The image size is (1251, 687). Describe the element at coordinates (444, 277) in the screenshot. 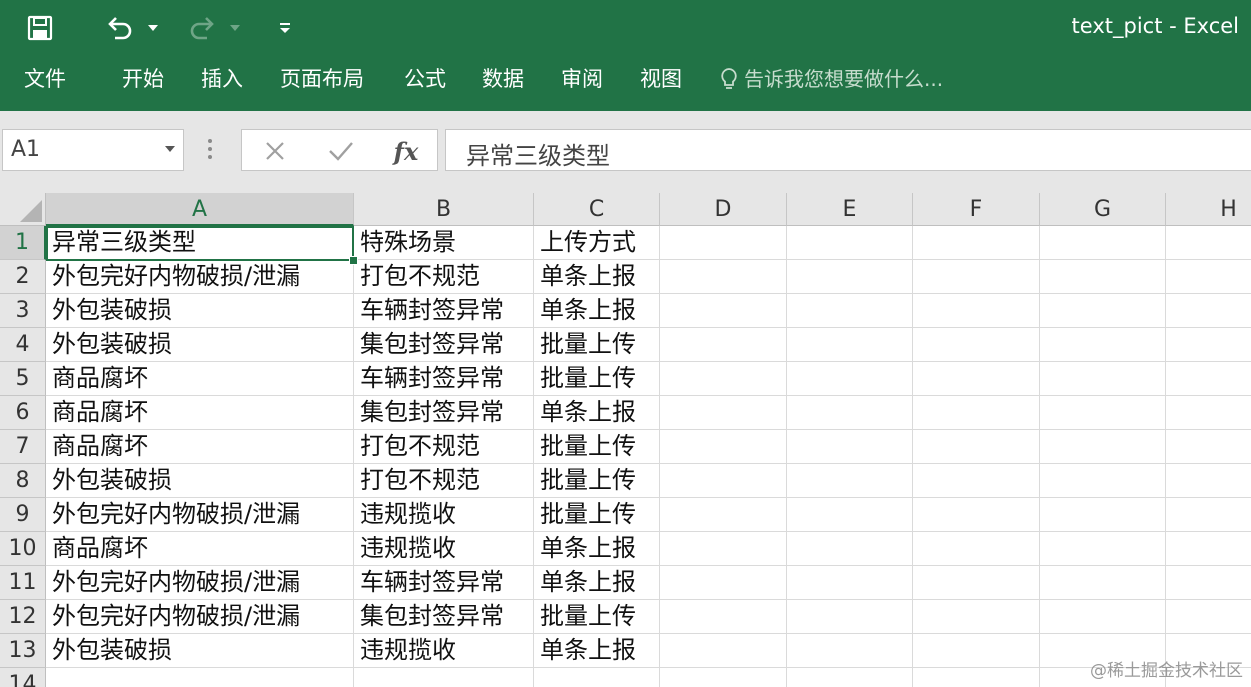

I see `cell-b2: 打包不规范` at that location.